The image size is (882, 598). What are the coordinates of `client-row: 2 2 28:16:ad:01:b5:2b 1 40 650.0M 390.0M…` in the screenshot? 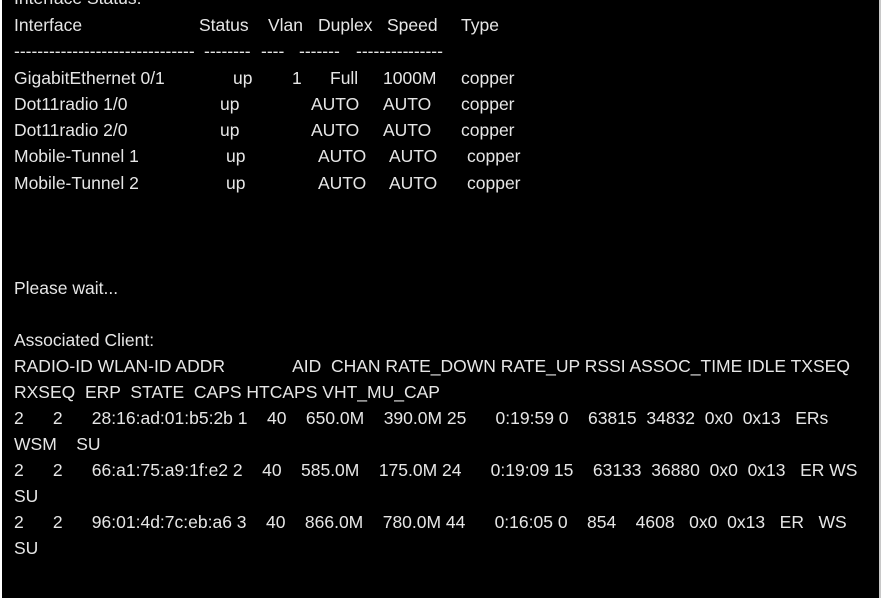 It's located at (424, 431).